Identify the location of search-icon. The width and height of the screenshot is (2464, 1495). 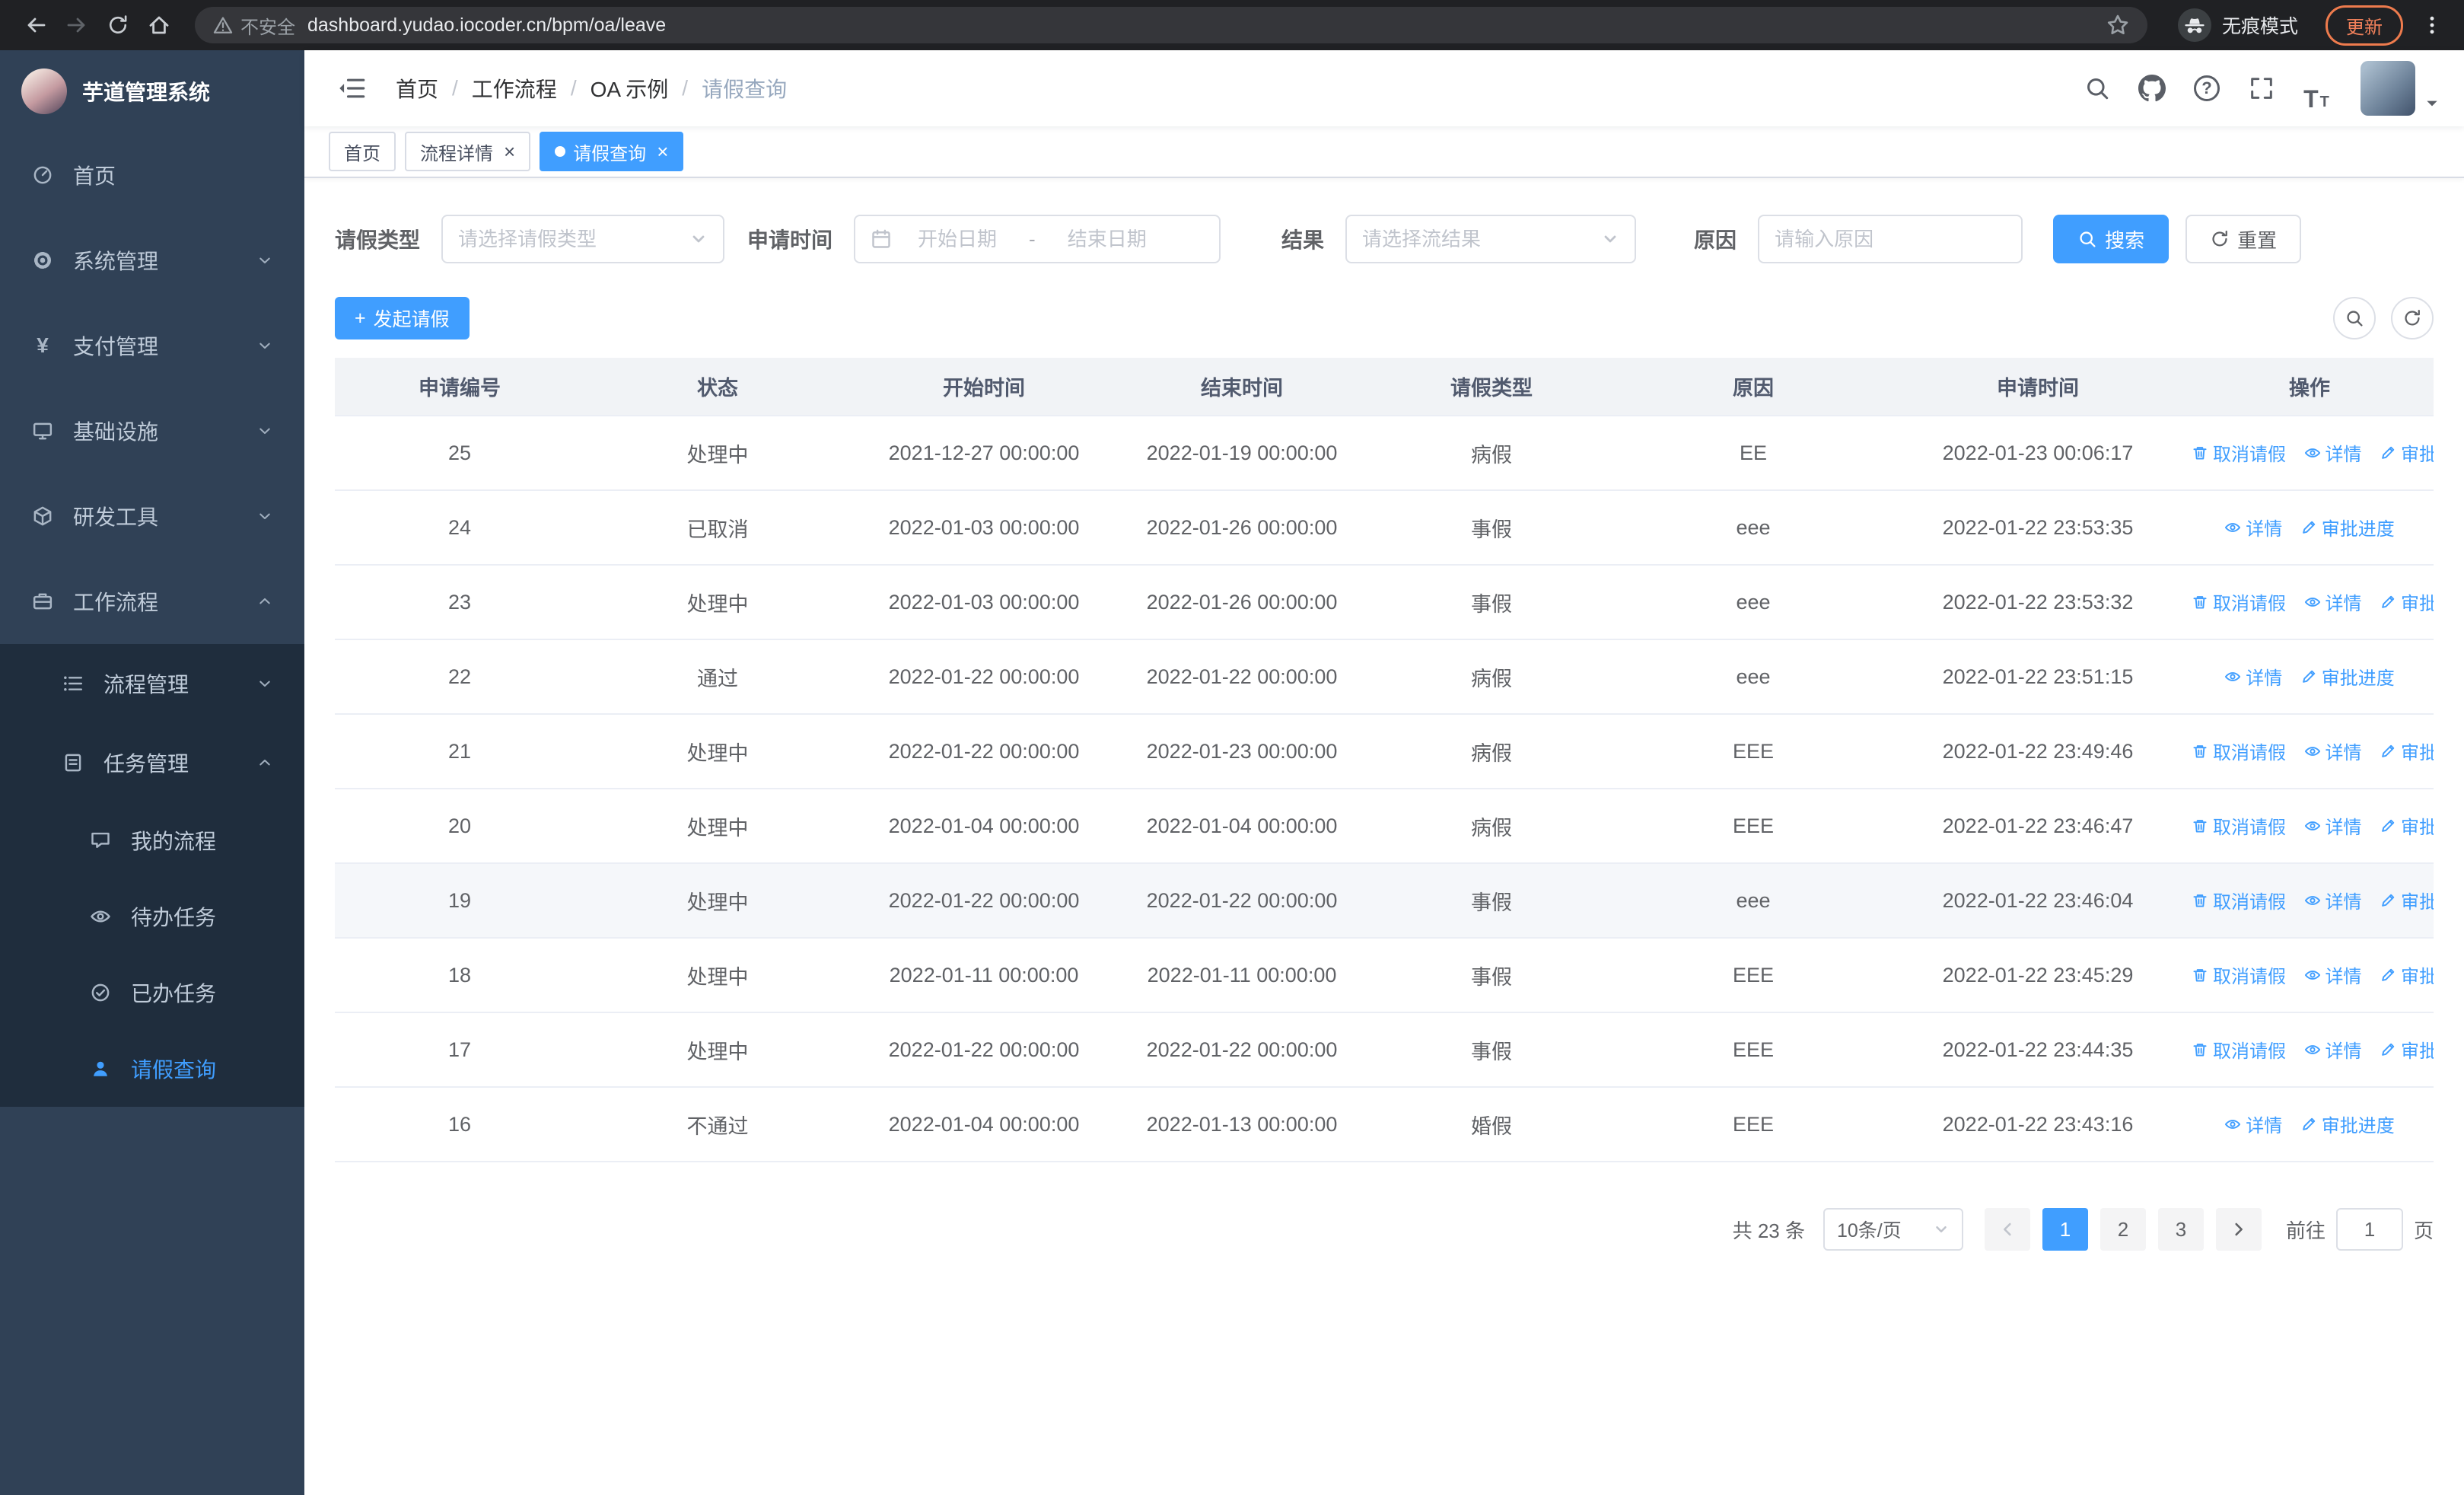
(2097, 88).